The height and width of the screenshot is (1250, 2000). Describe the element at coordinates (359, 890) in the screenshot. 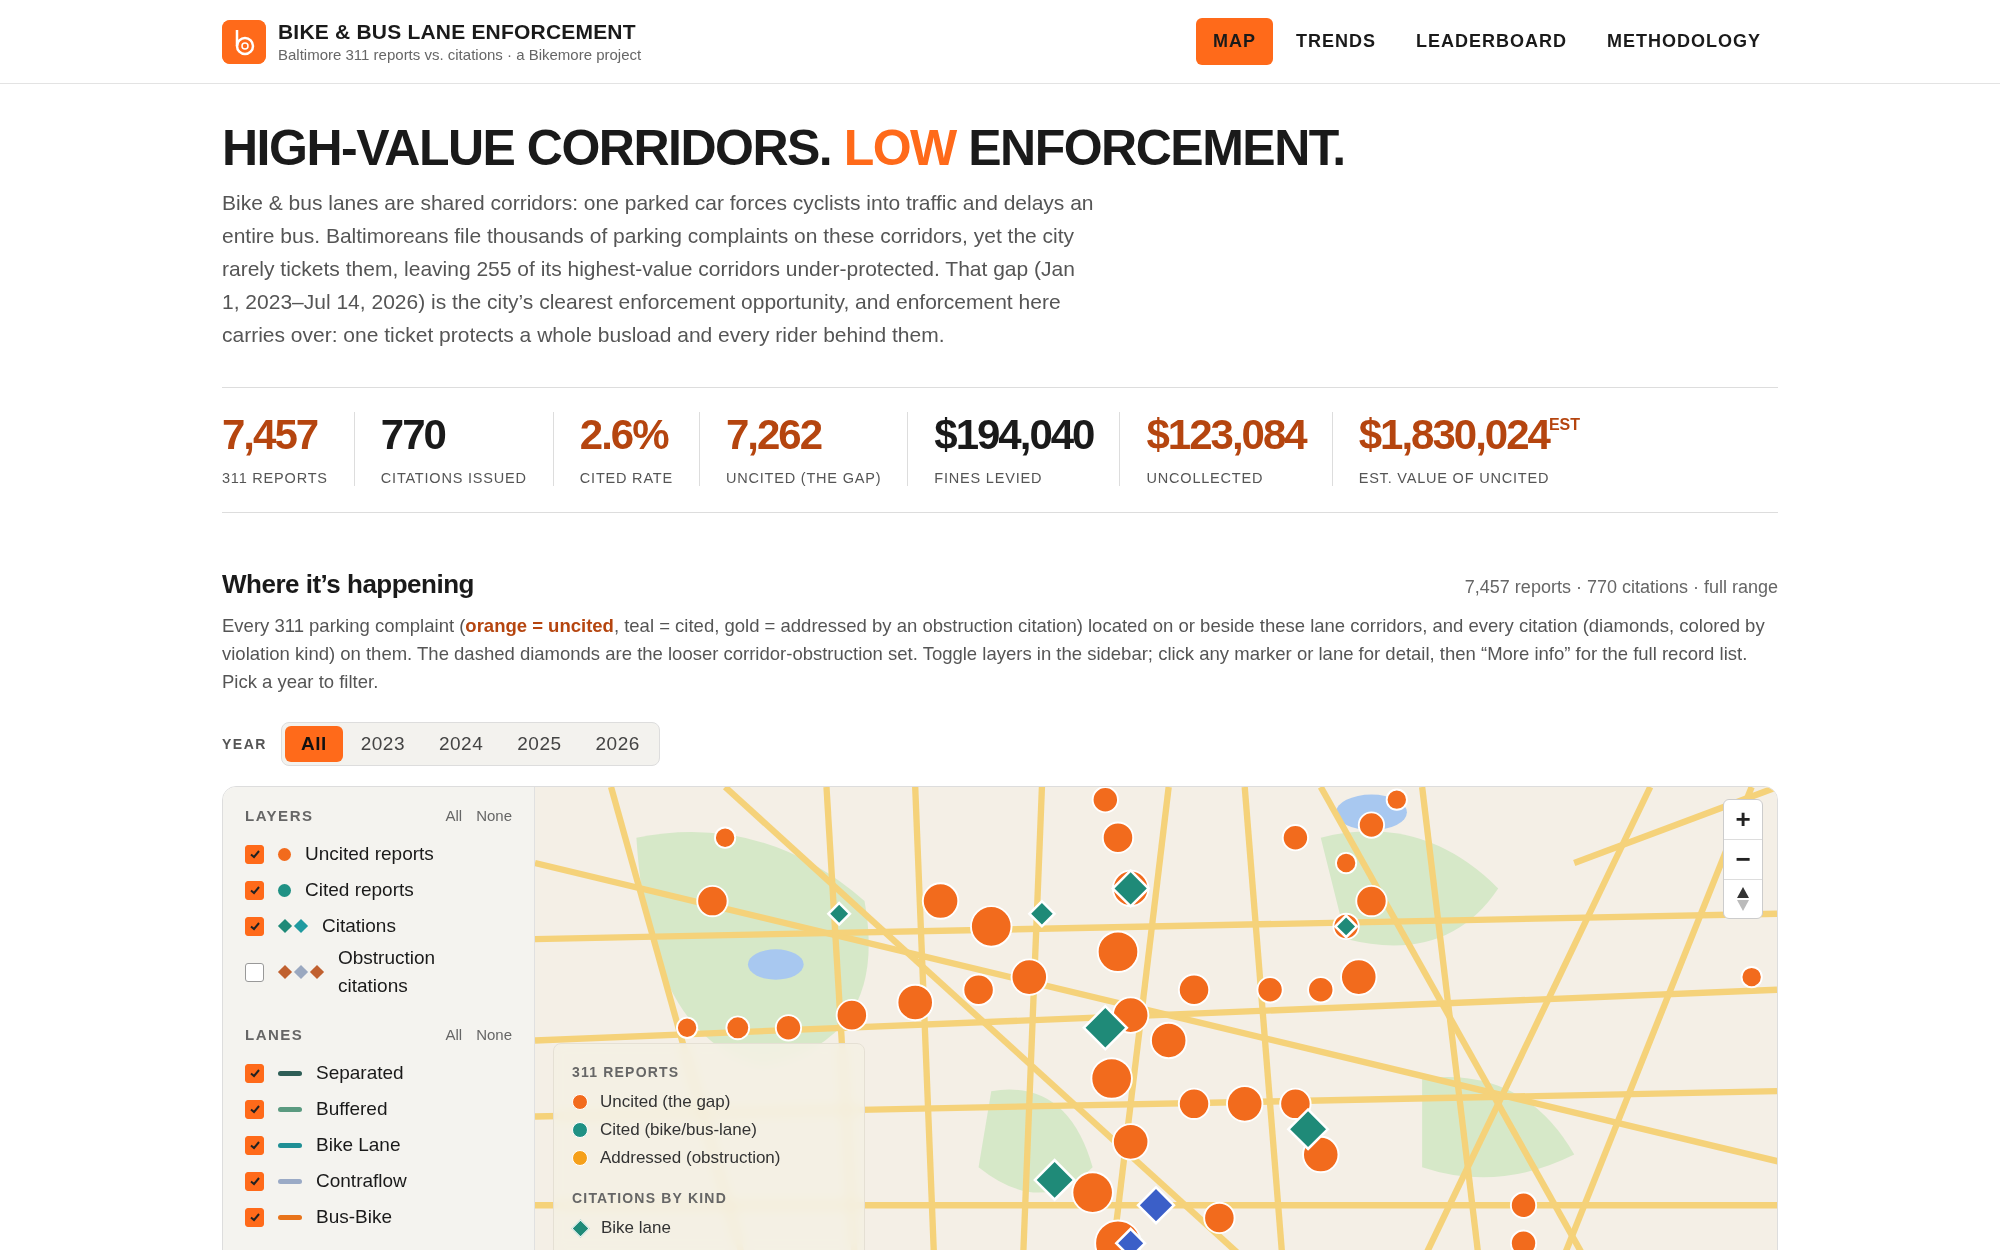

I see `layer-label: Cited reports` at that location.